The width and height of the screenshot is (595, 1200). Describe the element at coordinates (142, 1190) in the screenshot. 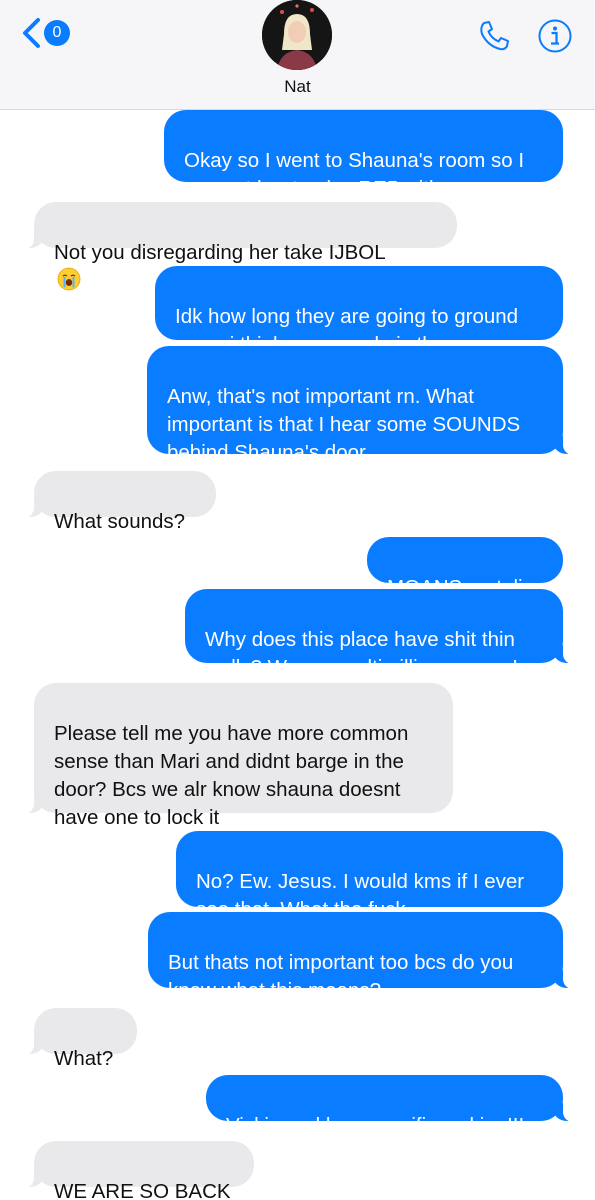

I see `message-text: WE ARE SO BACK` at that location.